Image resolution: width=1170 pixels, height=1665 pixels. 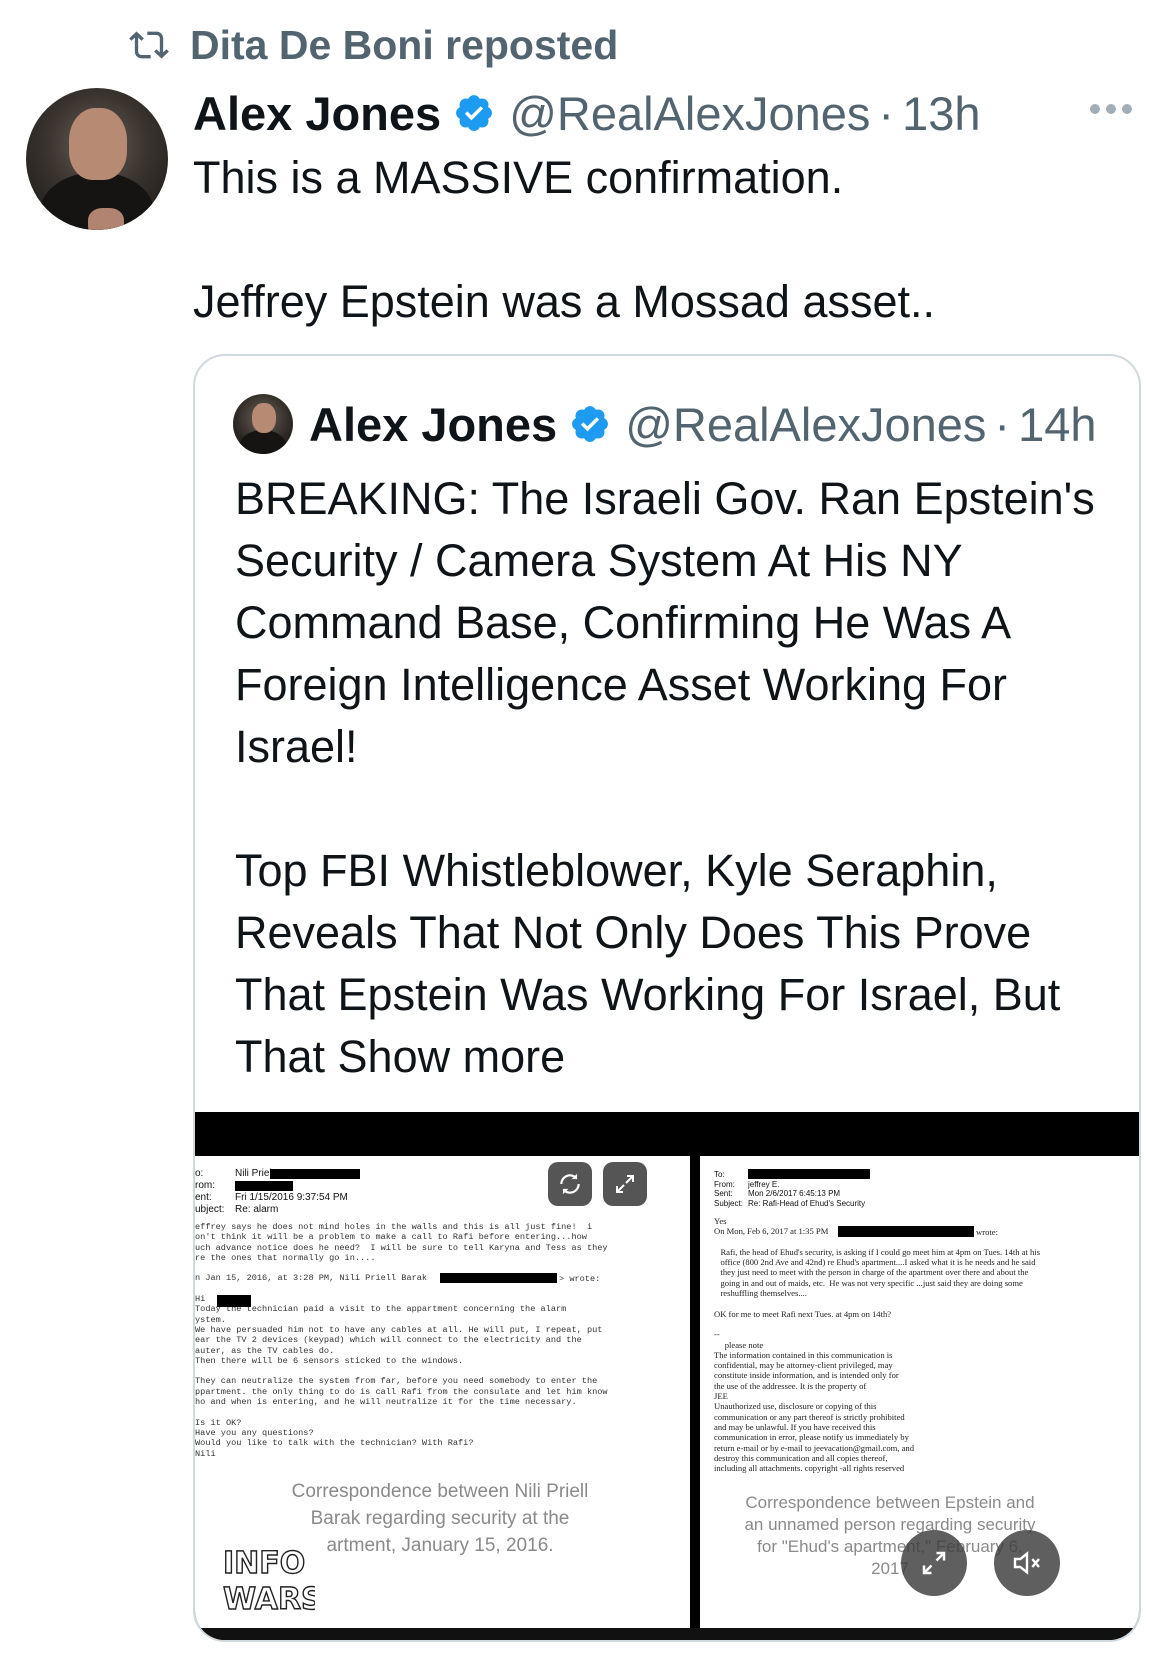 I want to click on author-avatar, so click(x=97, y=159).